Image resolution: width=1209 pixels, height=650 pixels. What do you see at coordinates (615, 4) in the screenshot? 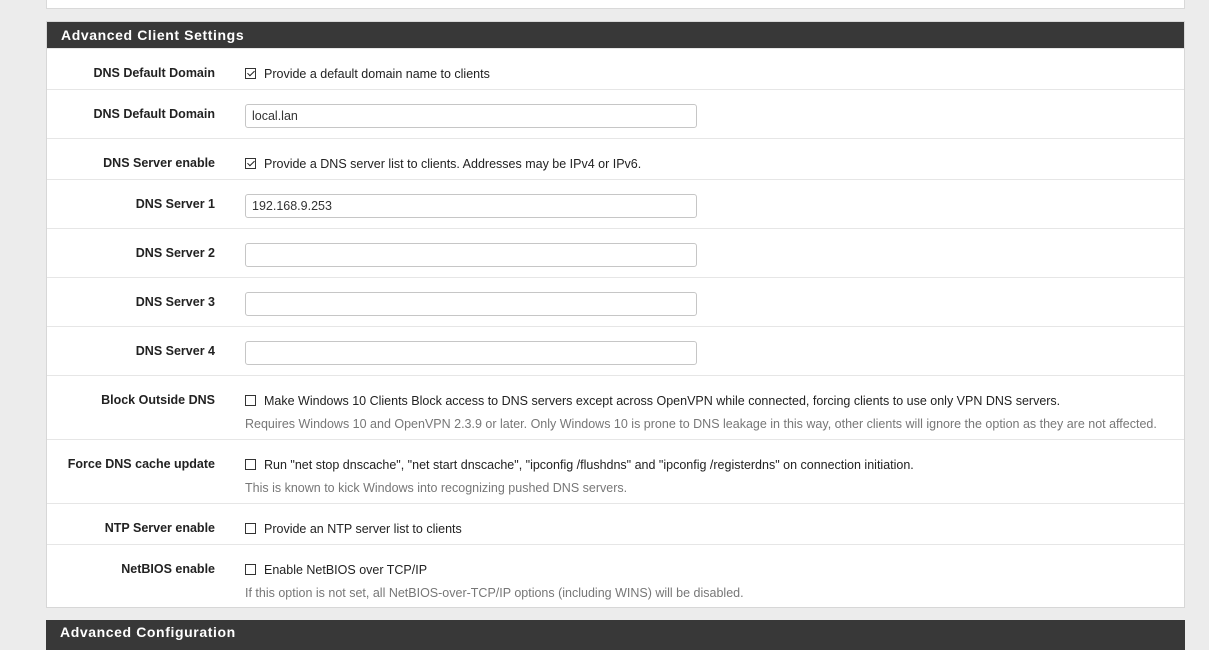
I see `previous-panel-bottom` at bounding box center [615, 4].